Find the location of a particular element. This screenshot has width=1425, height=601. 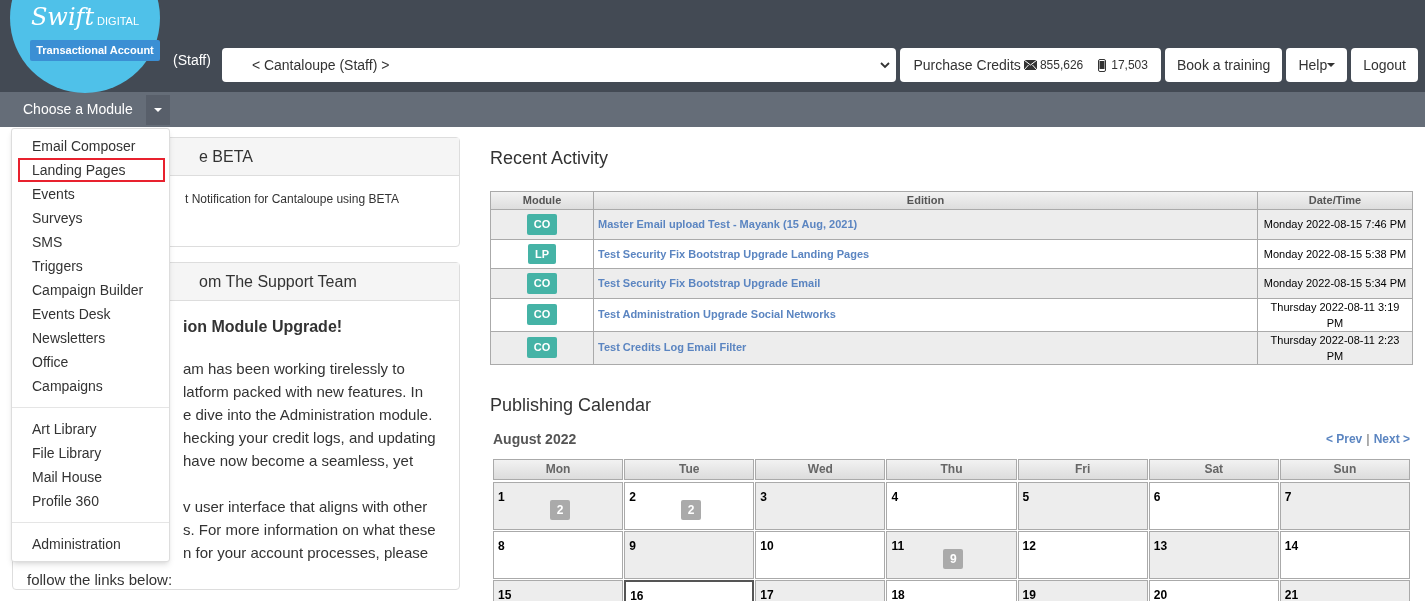

day-cell: 7 is located at coordinates (1344, 505).